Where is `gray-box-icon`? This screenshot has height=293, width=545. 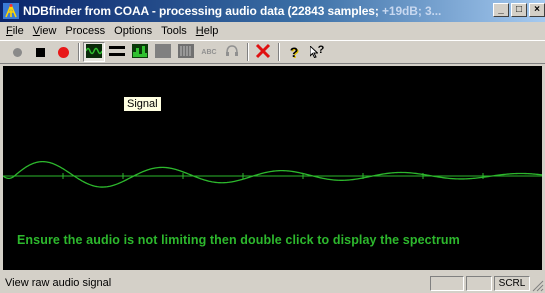
gray-box-icon is located at coordinates (163, 52).